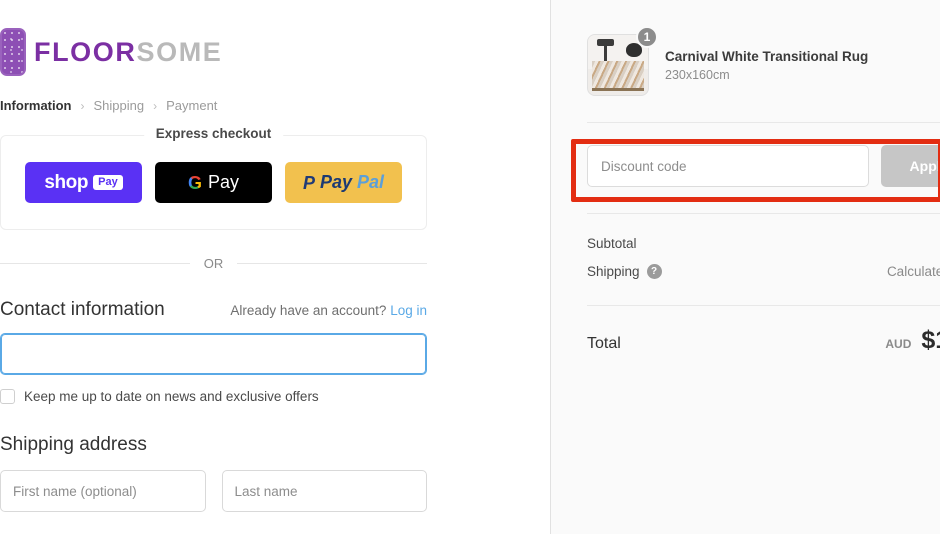 The height and width of the screenshot is (540, 940). Describe the element at coordinates (308, 310) in the screenshot. I see `account-note-text: Already have an account?` at that location.